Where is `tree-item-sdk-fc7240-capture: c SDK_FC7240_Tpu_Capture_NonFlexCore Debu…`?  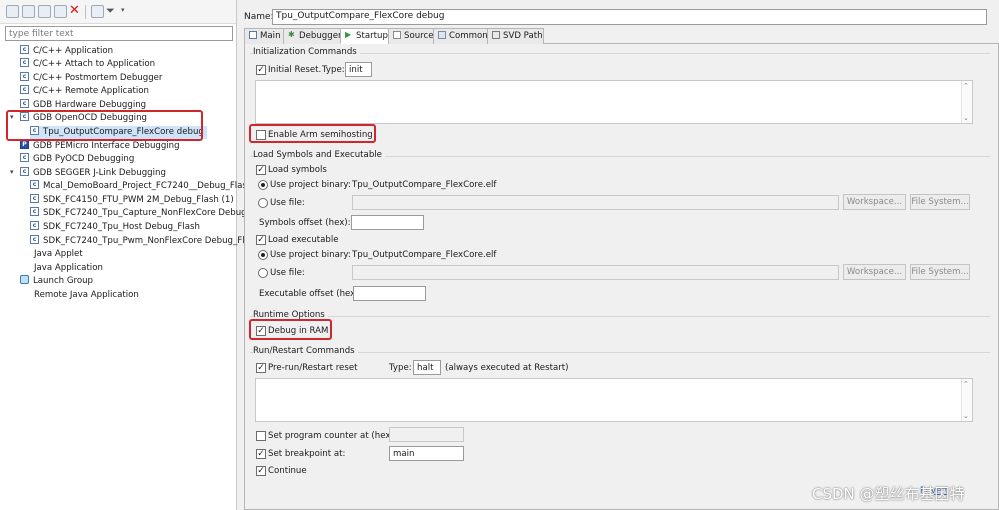 tree-item-sdk-fc7240-capture: c SDK_FC7240_Tpu_Capture_NonFlexCore Debu… is located at coordinates (140, 213).